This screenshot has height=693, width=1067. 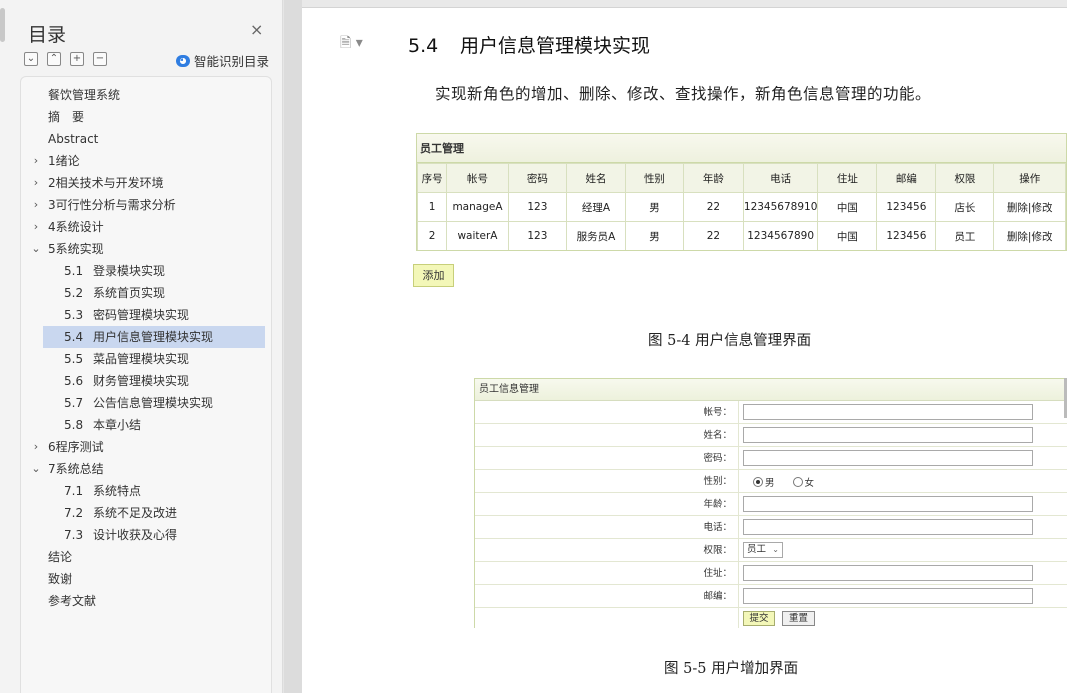 I want to click on toc-item: ⌄ 5系统实现, so click(x=148, y=249).